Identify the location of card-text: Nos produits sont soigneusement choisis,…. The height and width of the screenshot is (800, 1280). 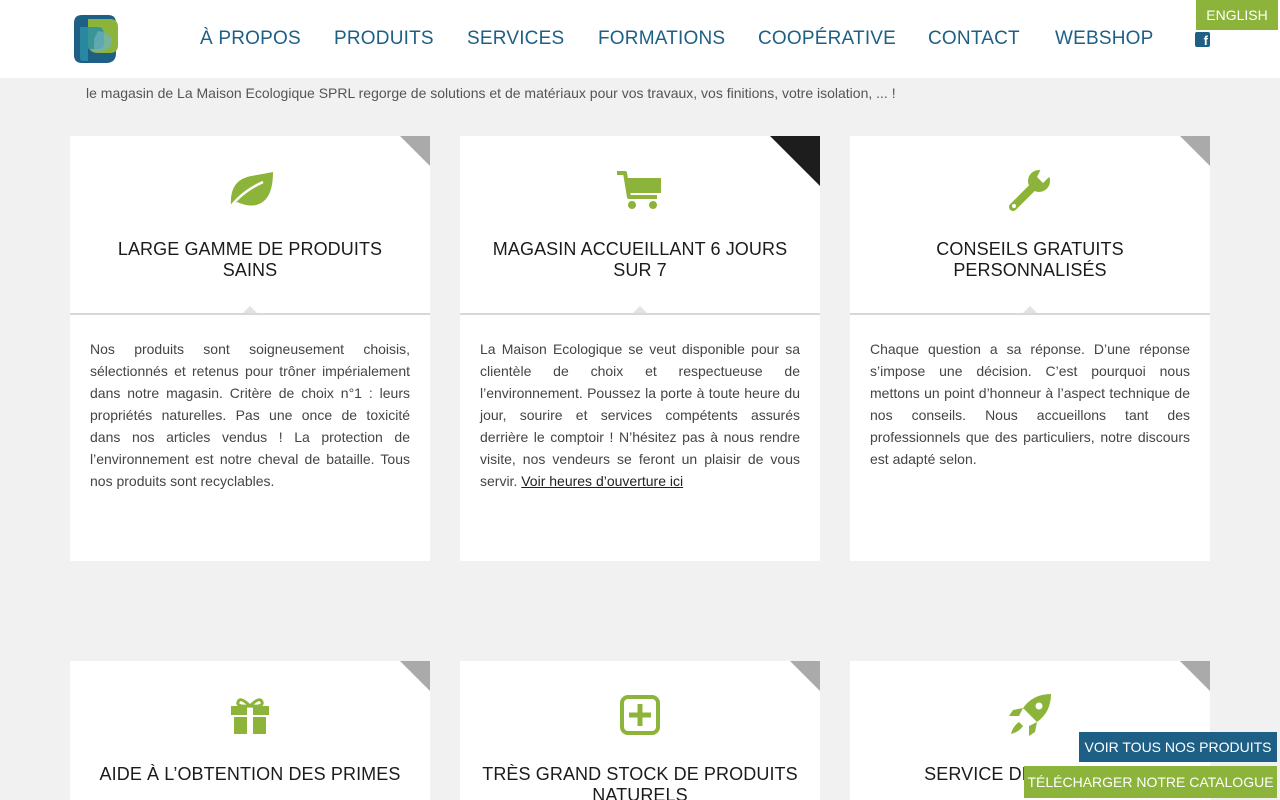
(250, 415).